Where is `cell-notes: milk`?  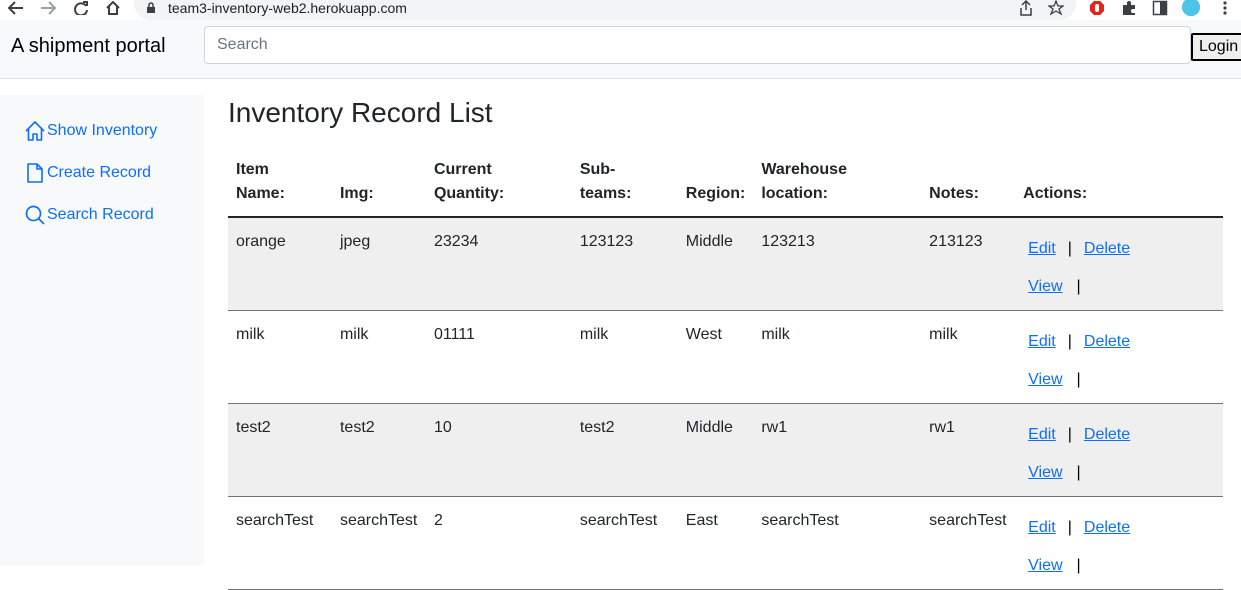
cell-notes: milk is located at coordinates (968, 357).